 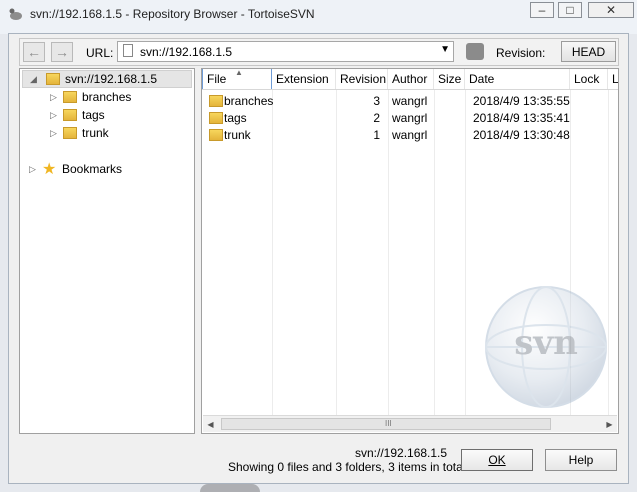 I want to click on background-ghost-shape, so click(x=230, y=488).